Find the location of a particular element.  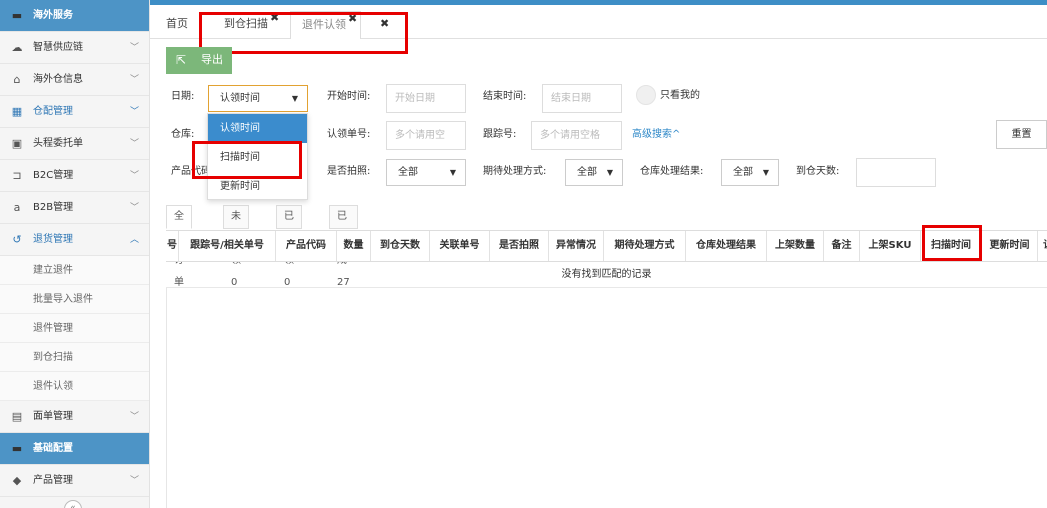

column-header: 关联单号 is located at coordinates (460, 246).